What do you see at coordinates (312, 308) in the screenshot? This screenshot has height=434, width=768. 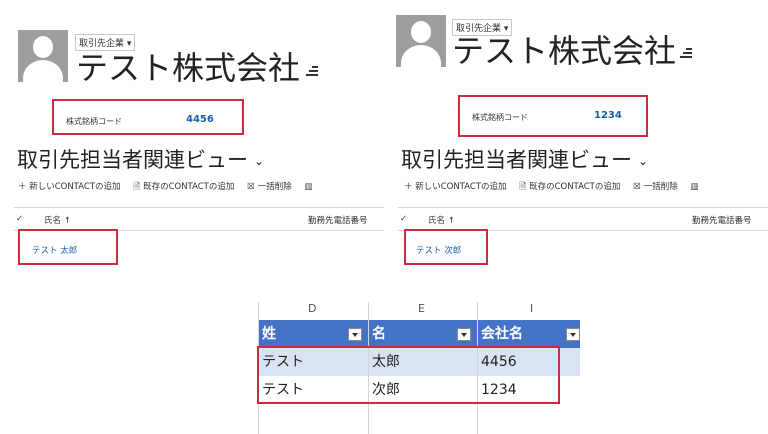 I see `column-letter-d: D` at bounding box center [312, 308].